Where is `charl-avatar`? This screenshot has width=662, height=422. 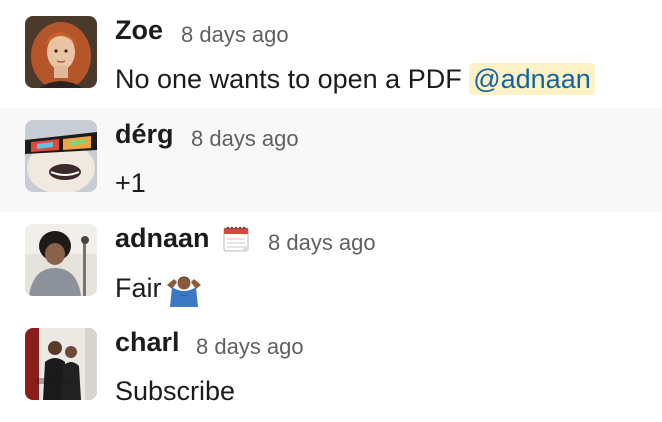
charl-avatar is located at coordinates (61, 364).